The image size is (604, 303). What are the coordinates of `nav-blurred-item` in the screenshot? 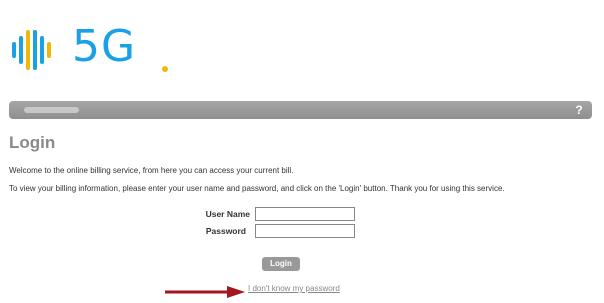 It's located at (51, 110).